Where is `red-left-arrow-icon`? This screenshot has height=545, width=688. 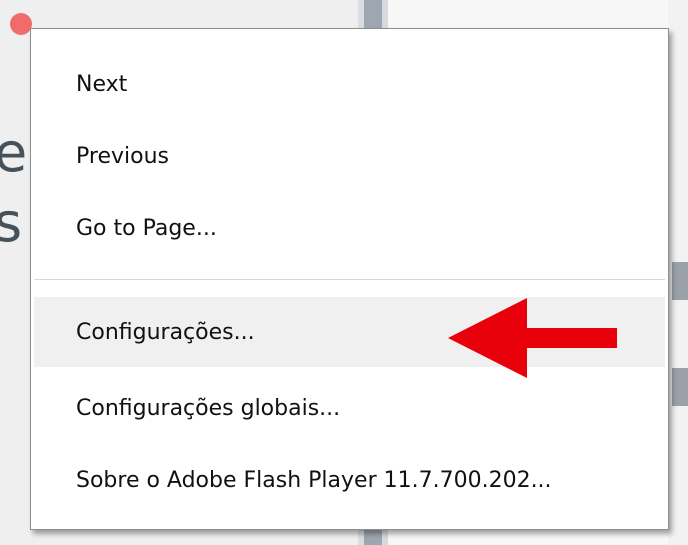 red-left-arrow-icon is located at coordinates (532, 338).